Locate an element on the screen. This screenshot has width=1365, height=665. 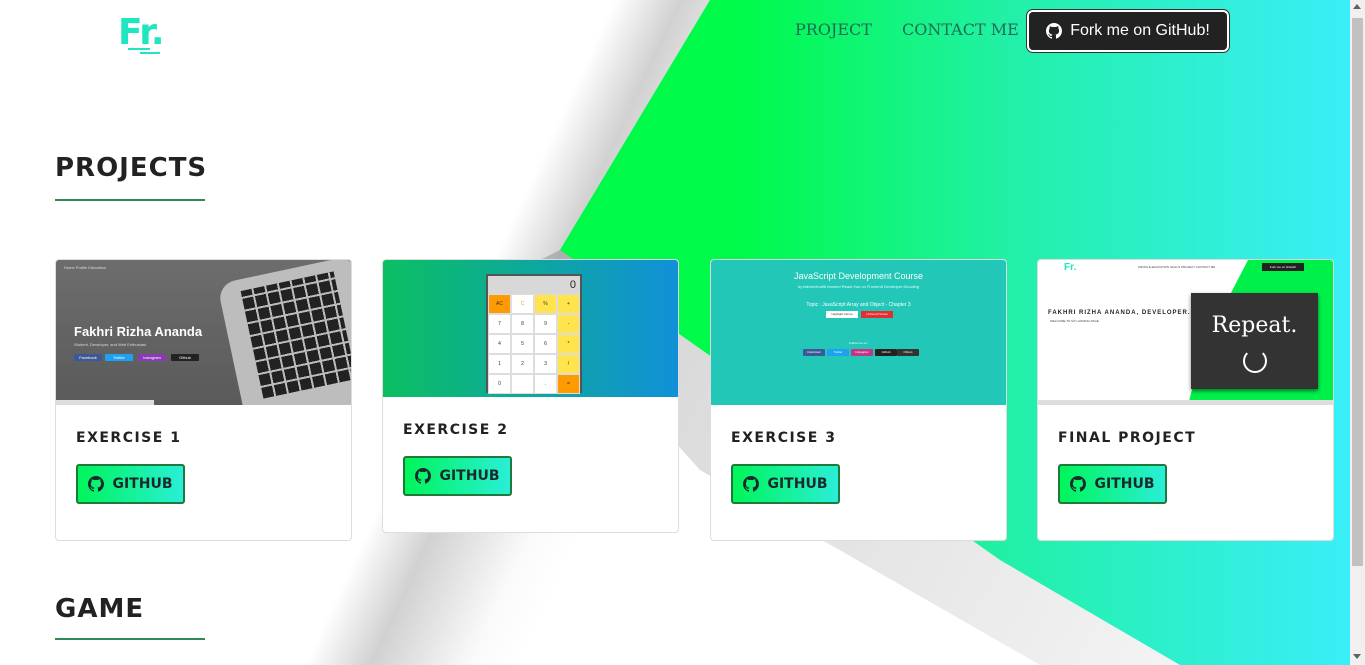
thumb-welcome: WELCOME TO MY LANDING PAGE is located at coordinates (1074, 321).